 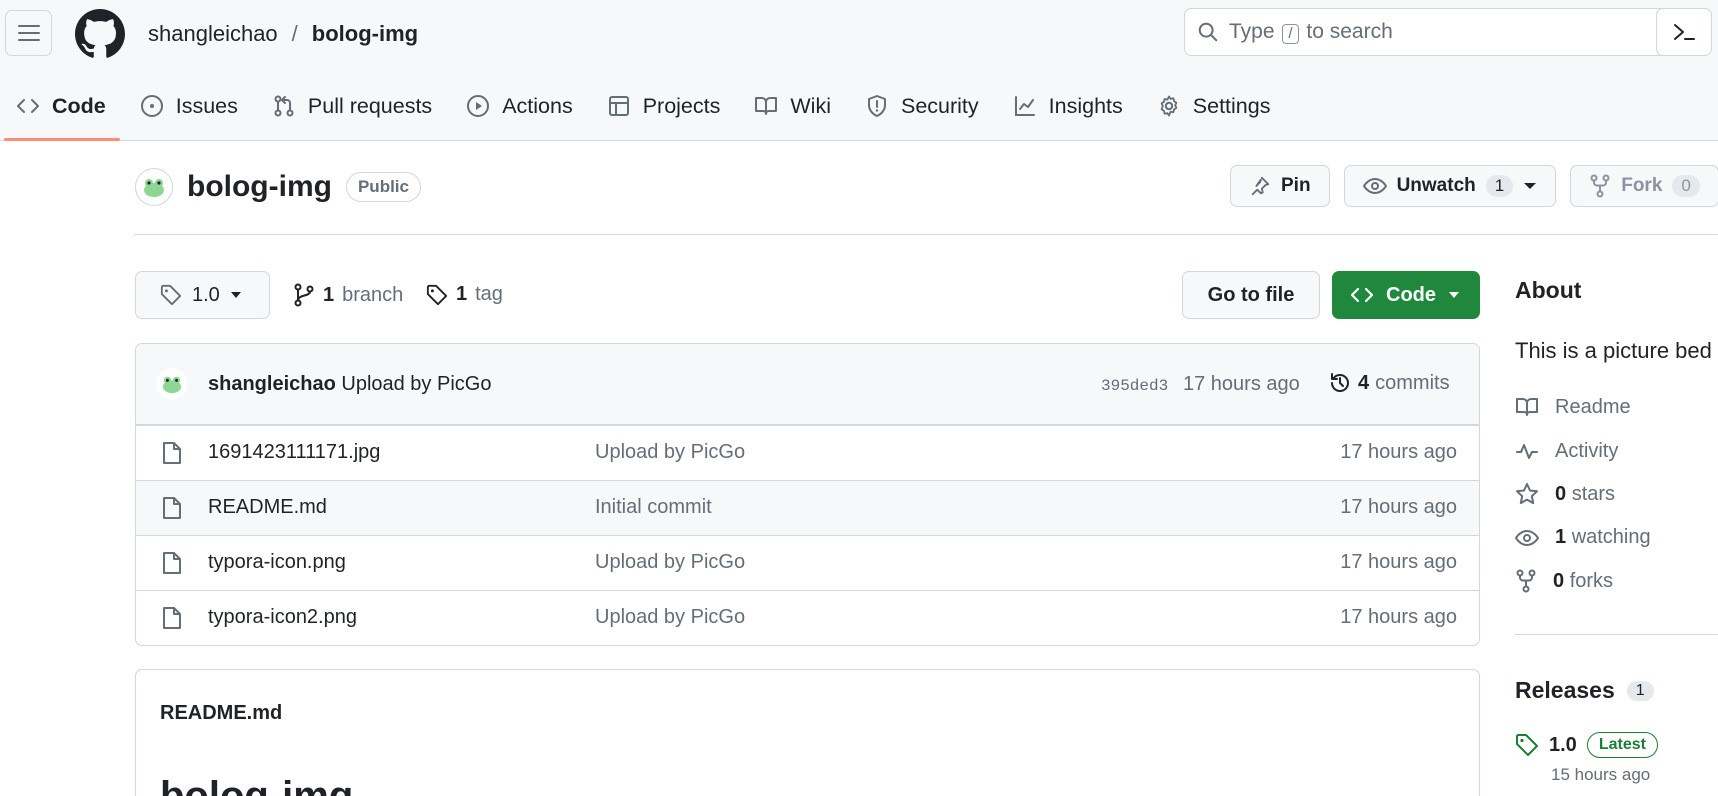 I want to click on search-input: Type / to search, so click(x=1426, y=32).